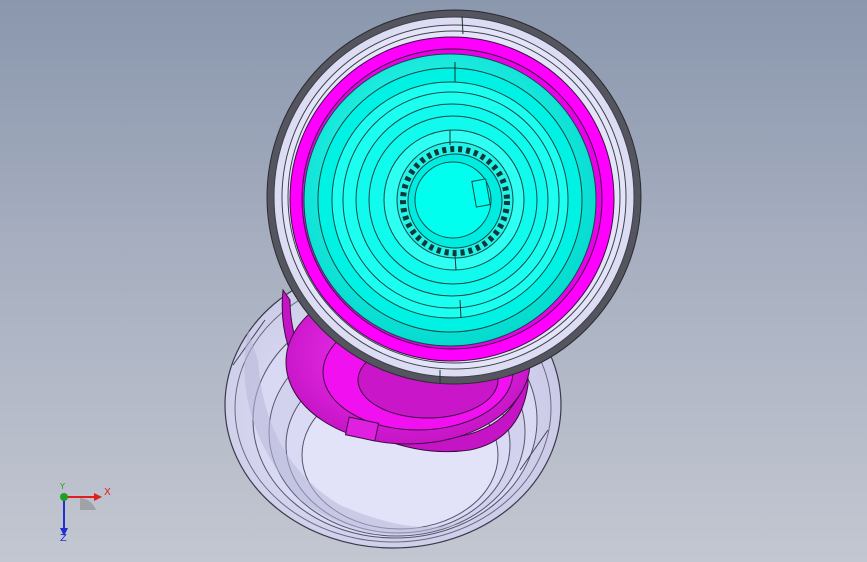  What do you see at coordinates (107, 492) in the screenshot?
I see `x-axis-label: X` at bounding box center [107, 492].